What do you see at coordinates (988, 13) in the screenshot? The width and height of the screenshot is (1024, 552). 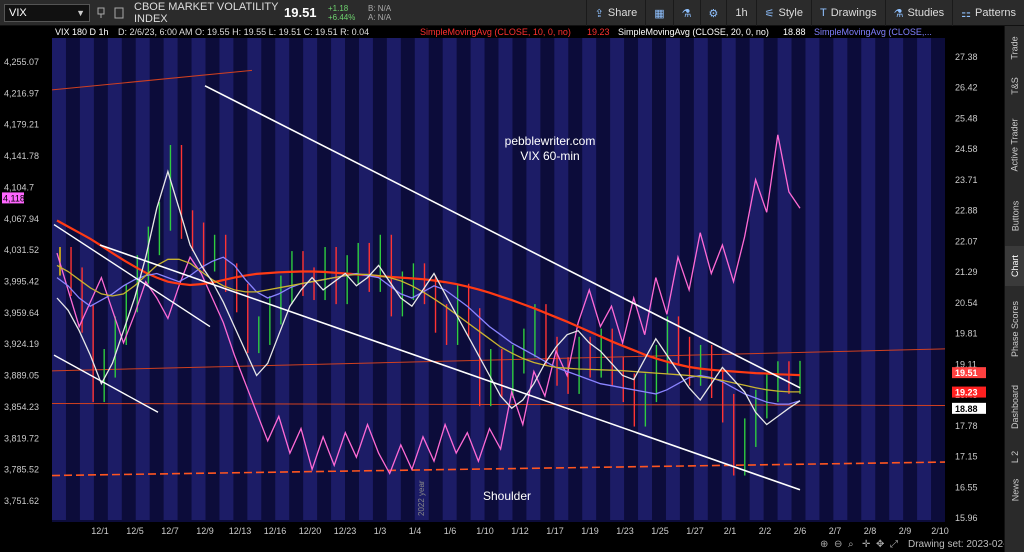 I see `patterns-button: ⚏ Patterns` at bounding box center [988, 13].